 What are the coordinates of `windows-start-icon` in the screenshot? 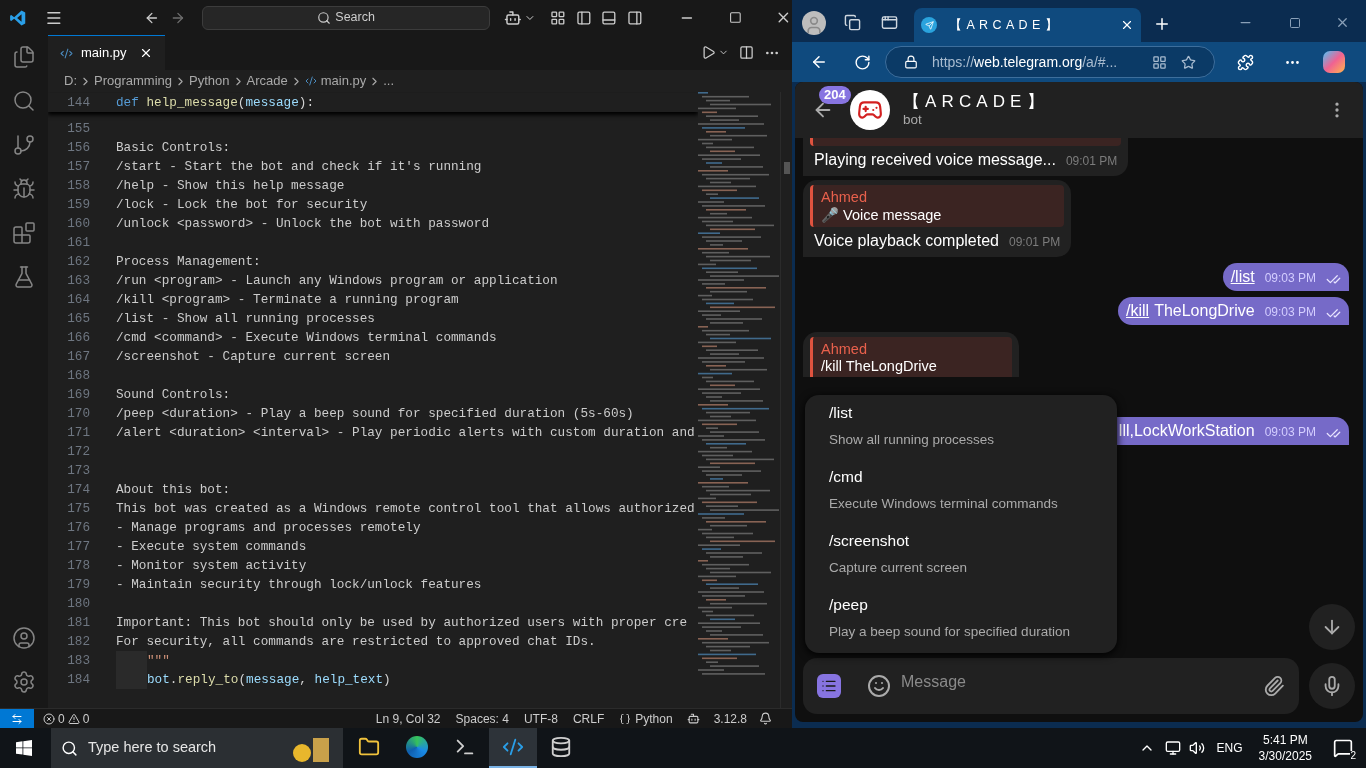 It's located at (24, 748).